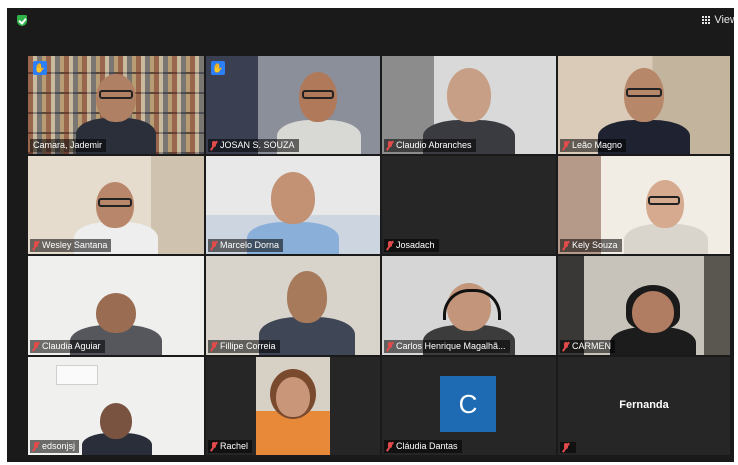 Image resolution: width=738 pixels, height=465 pixels. I want to click on participant-nameplate: Camara, Jademir, so click(68, 145).